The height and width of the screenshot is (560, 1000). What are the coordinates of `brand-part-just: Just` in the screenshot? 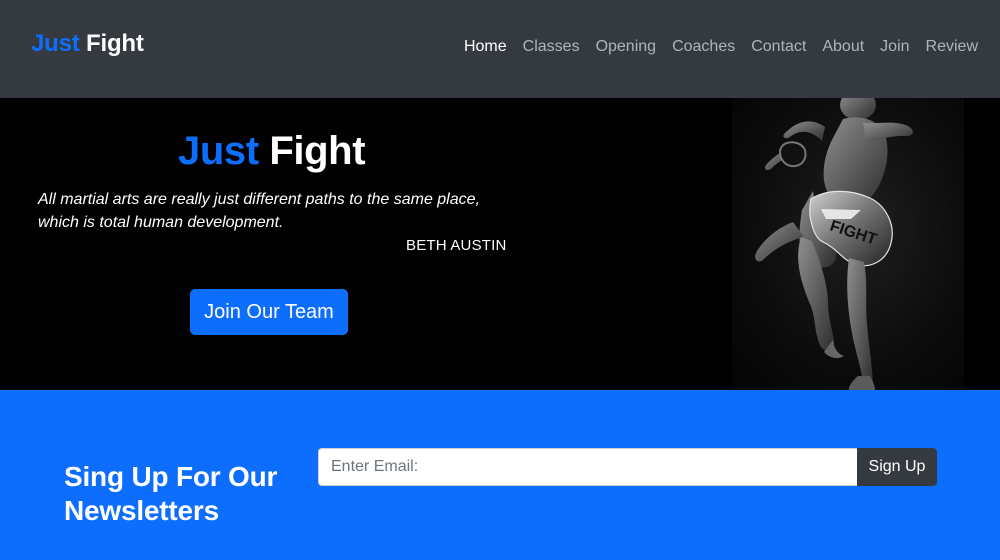 It's located at (55, 43).